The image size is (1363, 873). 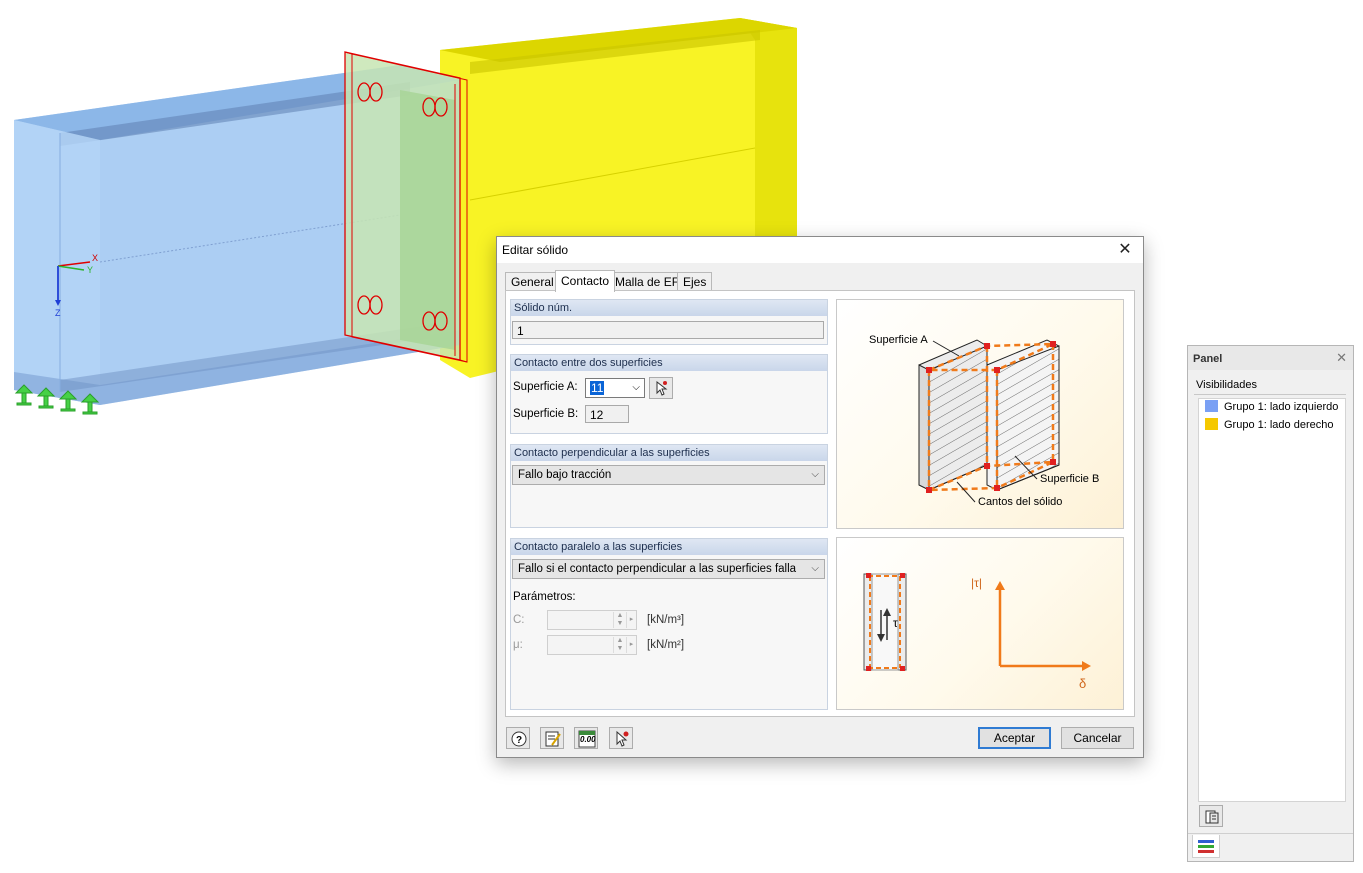 I want to click on mu-input: ▲ ▼ ▸, so click(x=592, y=645).